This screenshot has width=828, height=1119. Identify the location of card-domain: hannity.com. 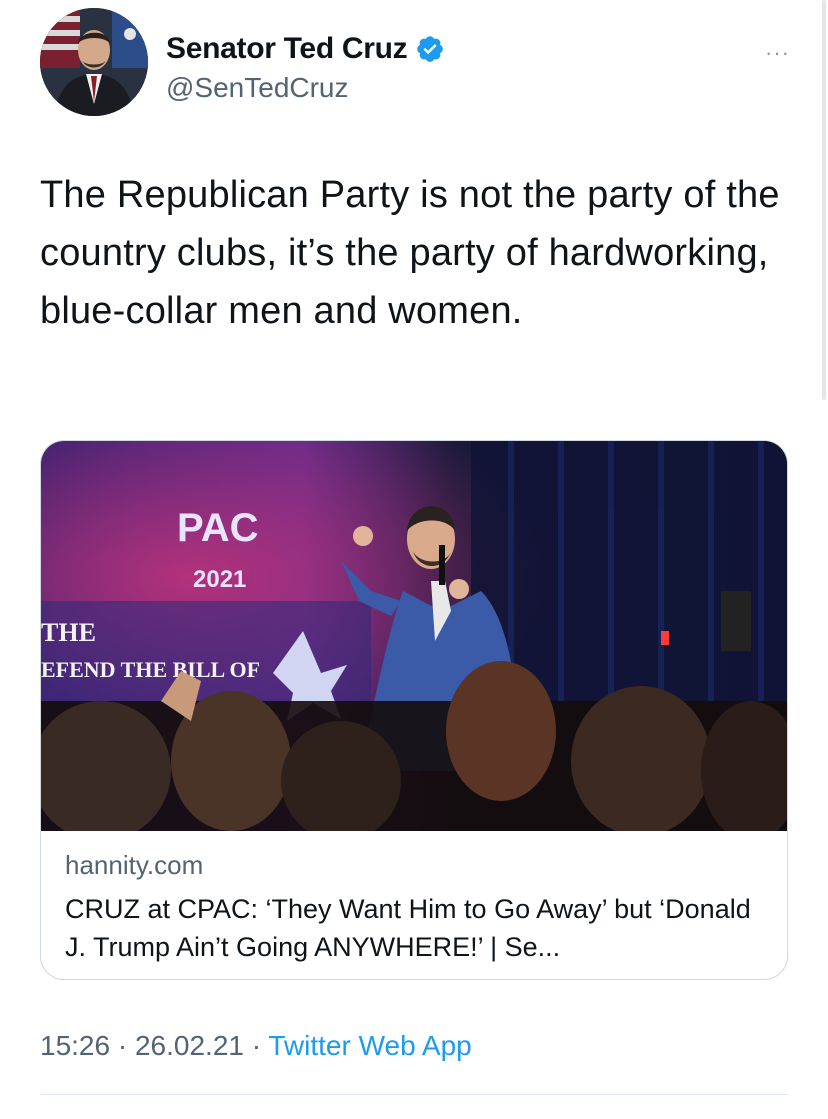
(134, 865).